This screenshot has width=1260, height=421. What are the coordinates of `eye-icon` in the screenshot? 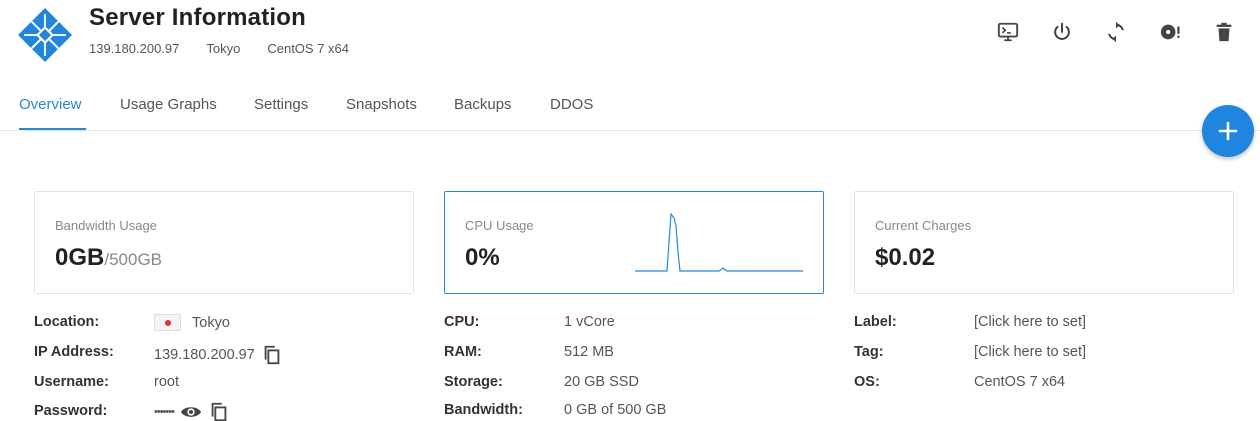 It's located at (191, 412).